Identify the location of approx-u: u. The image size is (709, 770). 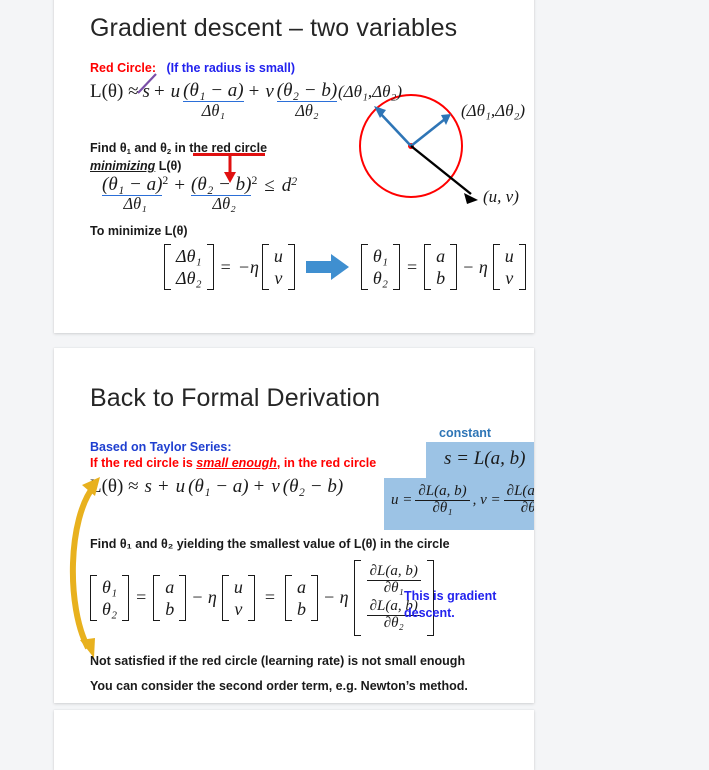
(180, 486).